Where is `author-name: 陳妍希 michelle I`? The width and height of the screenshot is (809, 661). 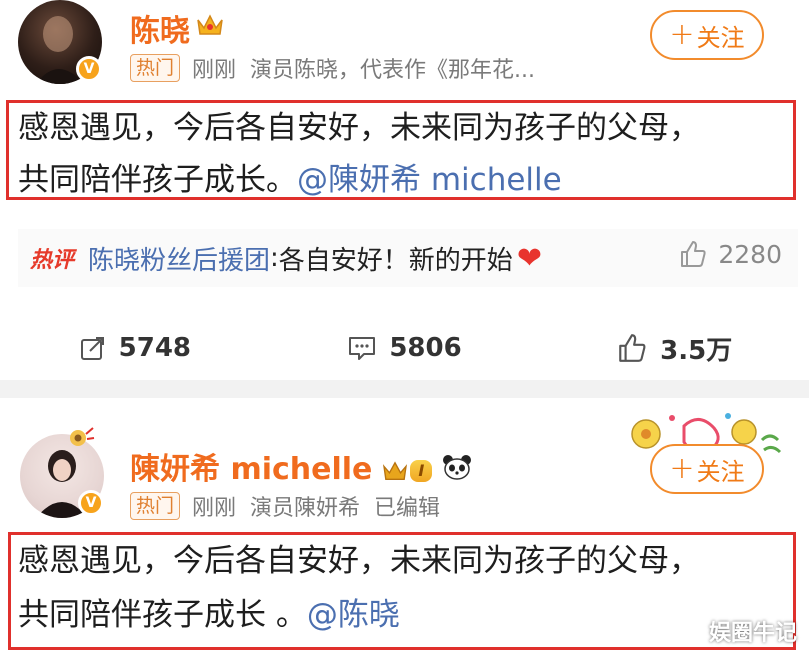
author-name: 陳妍希 michelle I is located at coordinates (301, 466).